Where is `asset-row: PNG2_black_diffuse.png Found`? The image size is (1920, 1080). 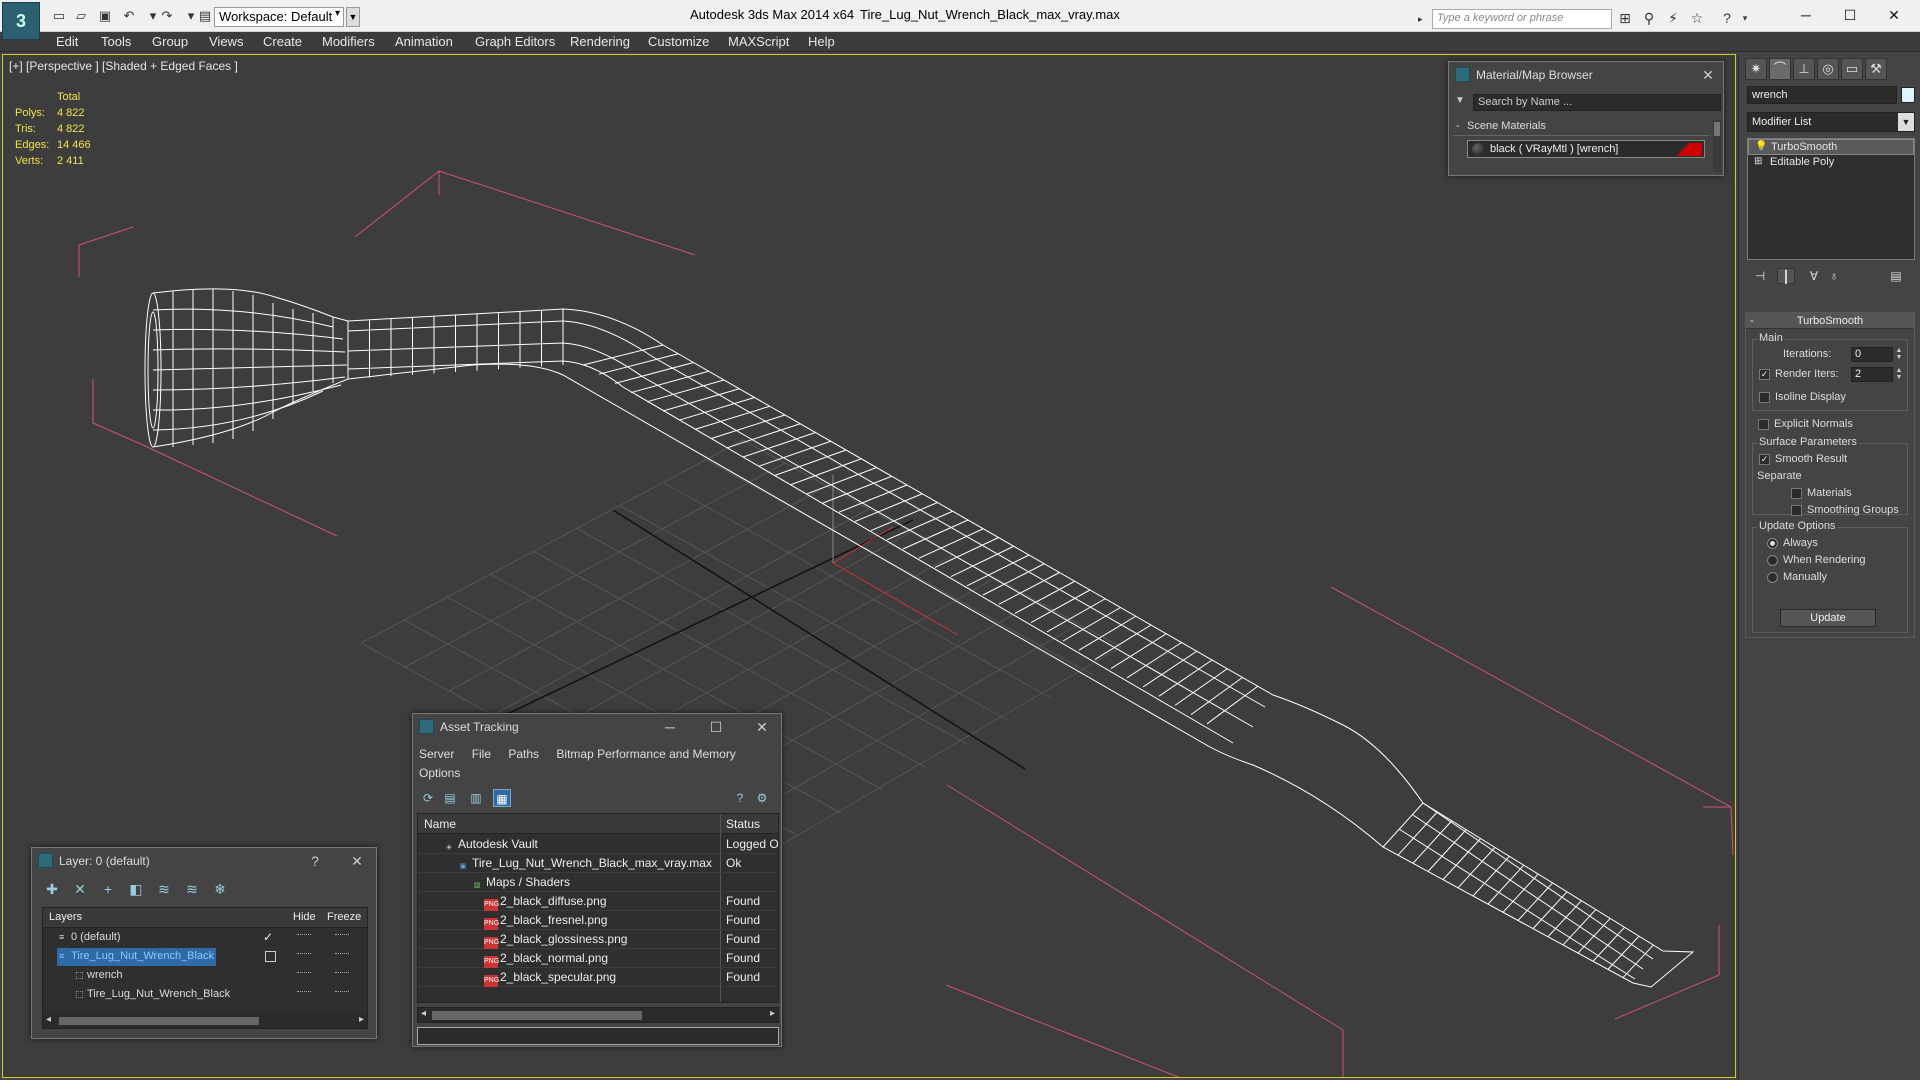
asset-row: PNG2_black_diffuse.png Found is located at coordinates (598, 901).